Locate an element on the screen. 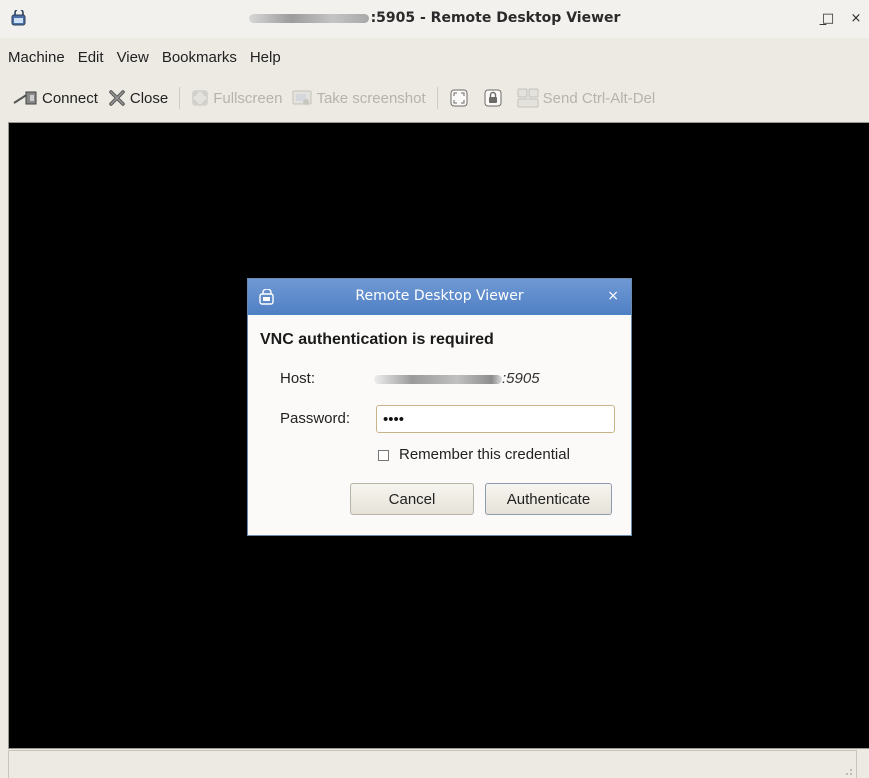 Image resolution: width=869 pixels, height=778 pixels. menu-bar: Machine Edit View Bookmarks Help is located at coordinates (144, 58).